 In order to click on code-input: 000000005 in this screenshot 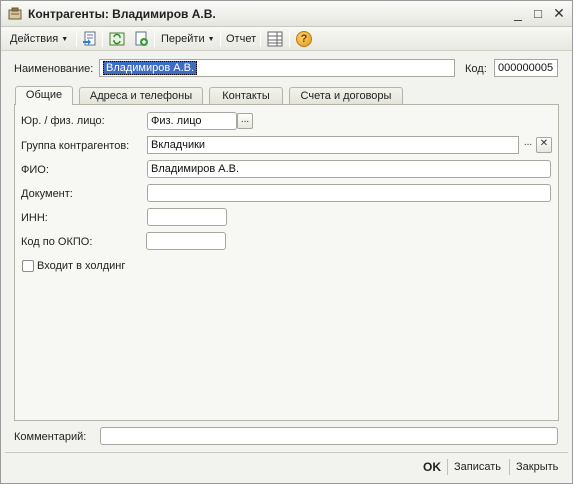, I will do `click(526, 68)`.